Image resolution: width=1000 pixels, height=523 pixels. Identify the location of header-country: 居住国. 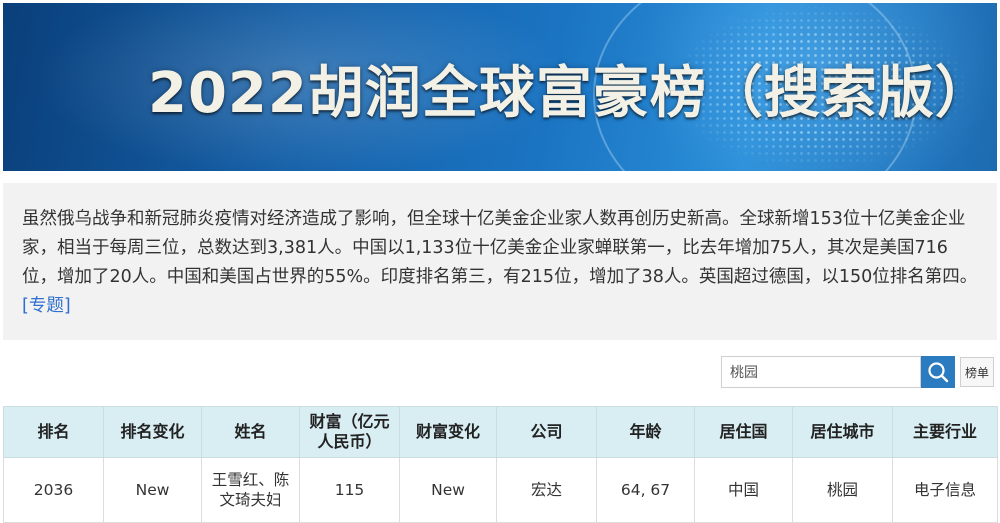
(743, 432).